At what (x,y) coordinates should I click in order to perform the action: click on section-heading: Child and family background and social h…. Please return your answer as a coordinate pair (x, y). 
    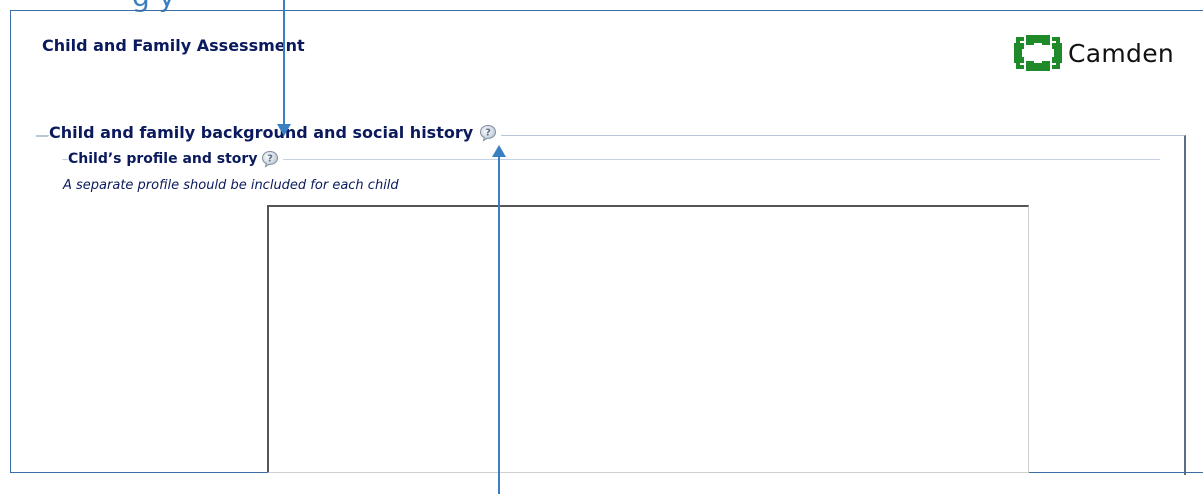
    Looking at the image, I should click on (275, 132).